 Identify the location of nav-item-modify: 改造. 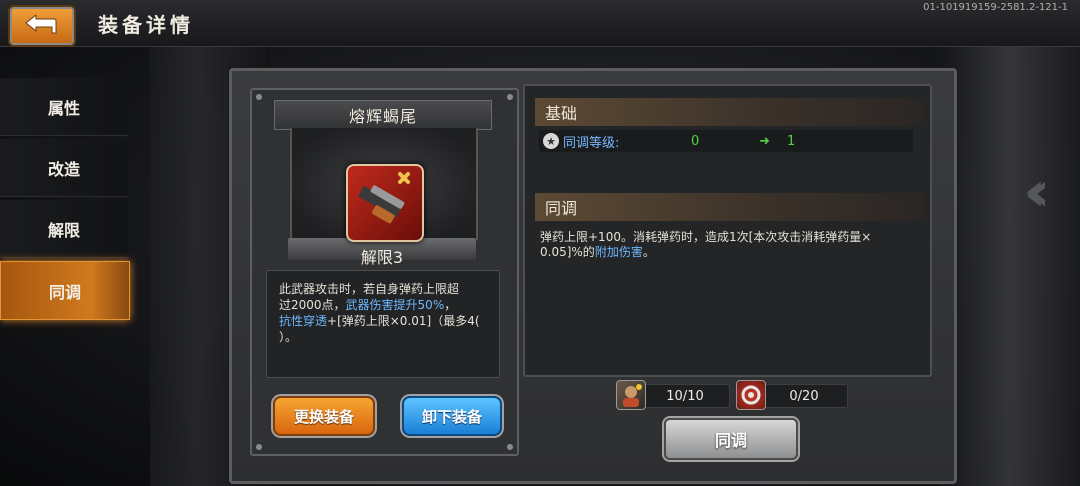
(64, 168).